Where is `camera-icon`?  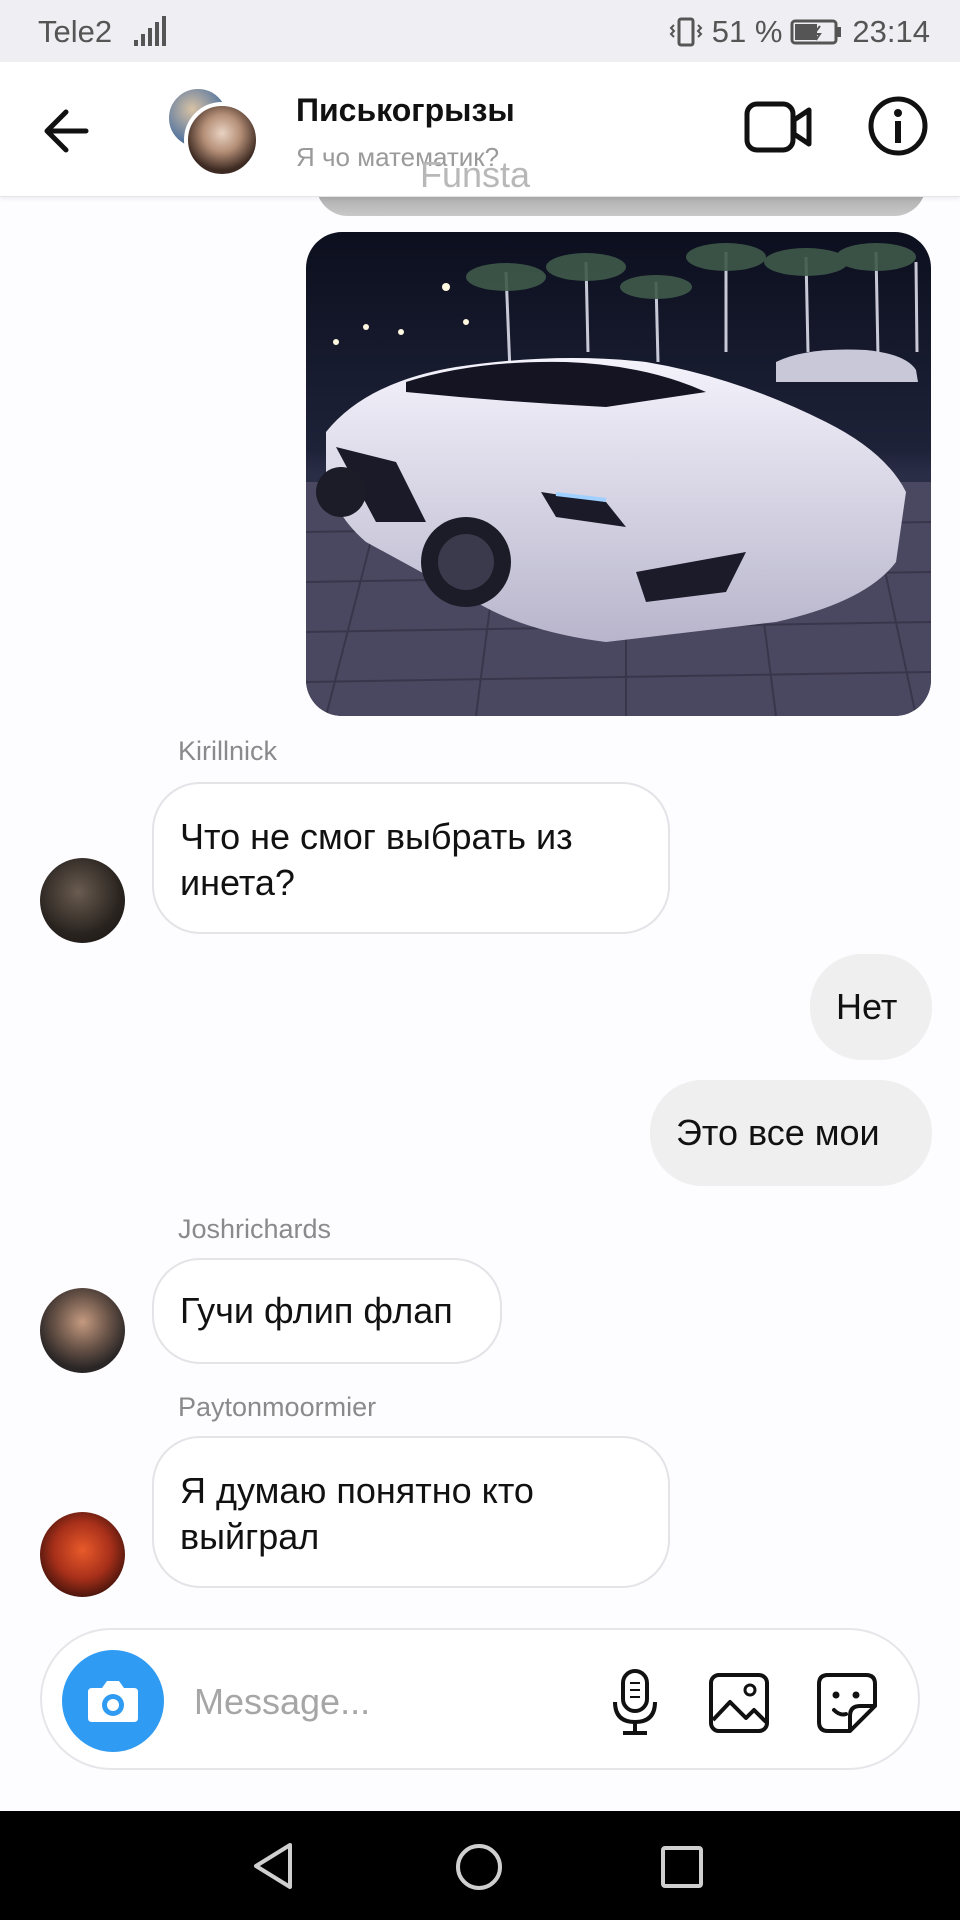
camera-icon is located at coordinates (113, 1701).